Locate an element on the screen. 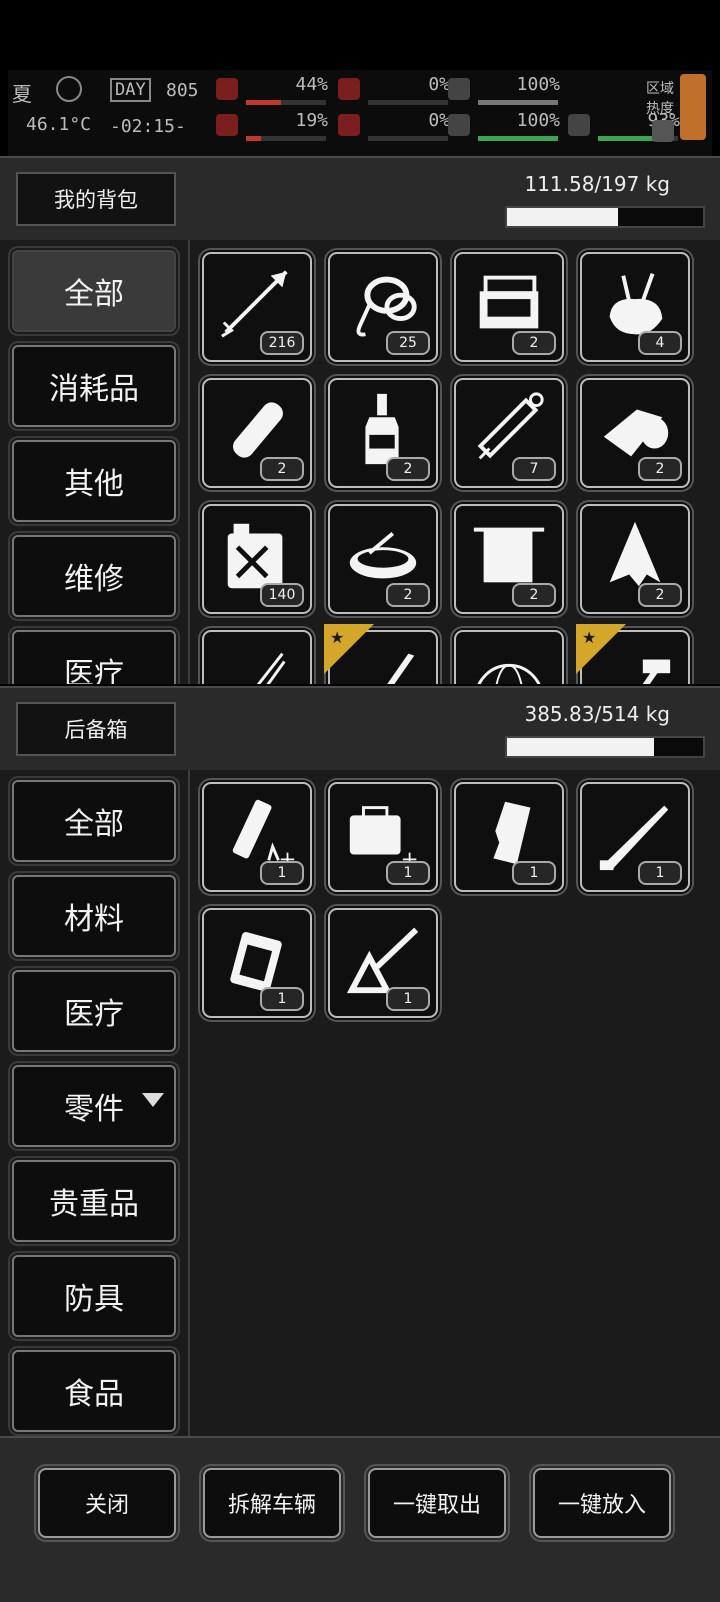 The width and height of the screenshot is (720, 1602). backpack-tab: 维修 is located at coordinates (94, 576).